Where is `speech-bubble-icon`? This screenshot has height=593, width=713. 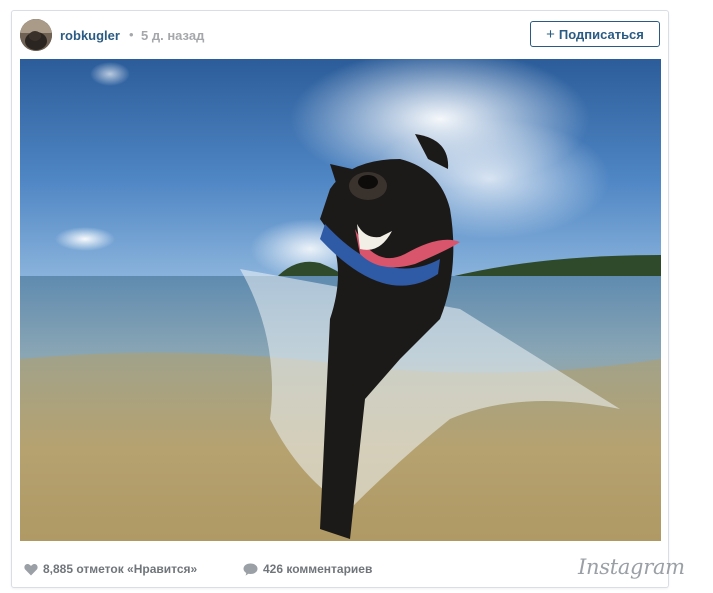 speech-bubble-icon is located at coordinates (250, 569).